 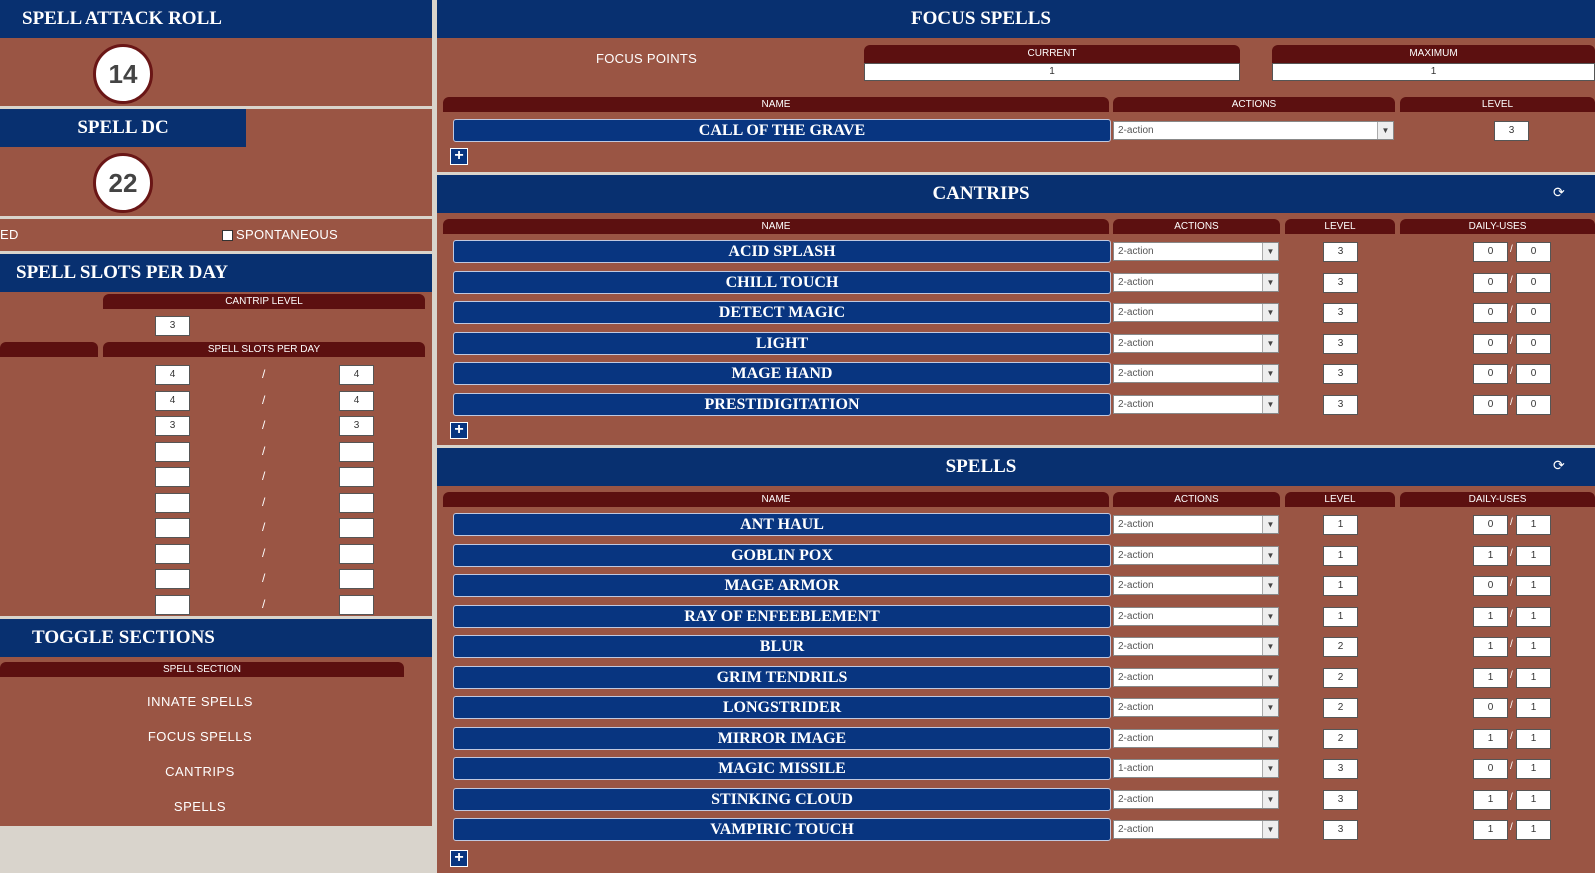 I want to click on spontaneous-checkbox, so click(x=227, y=235).